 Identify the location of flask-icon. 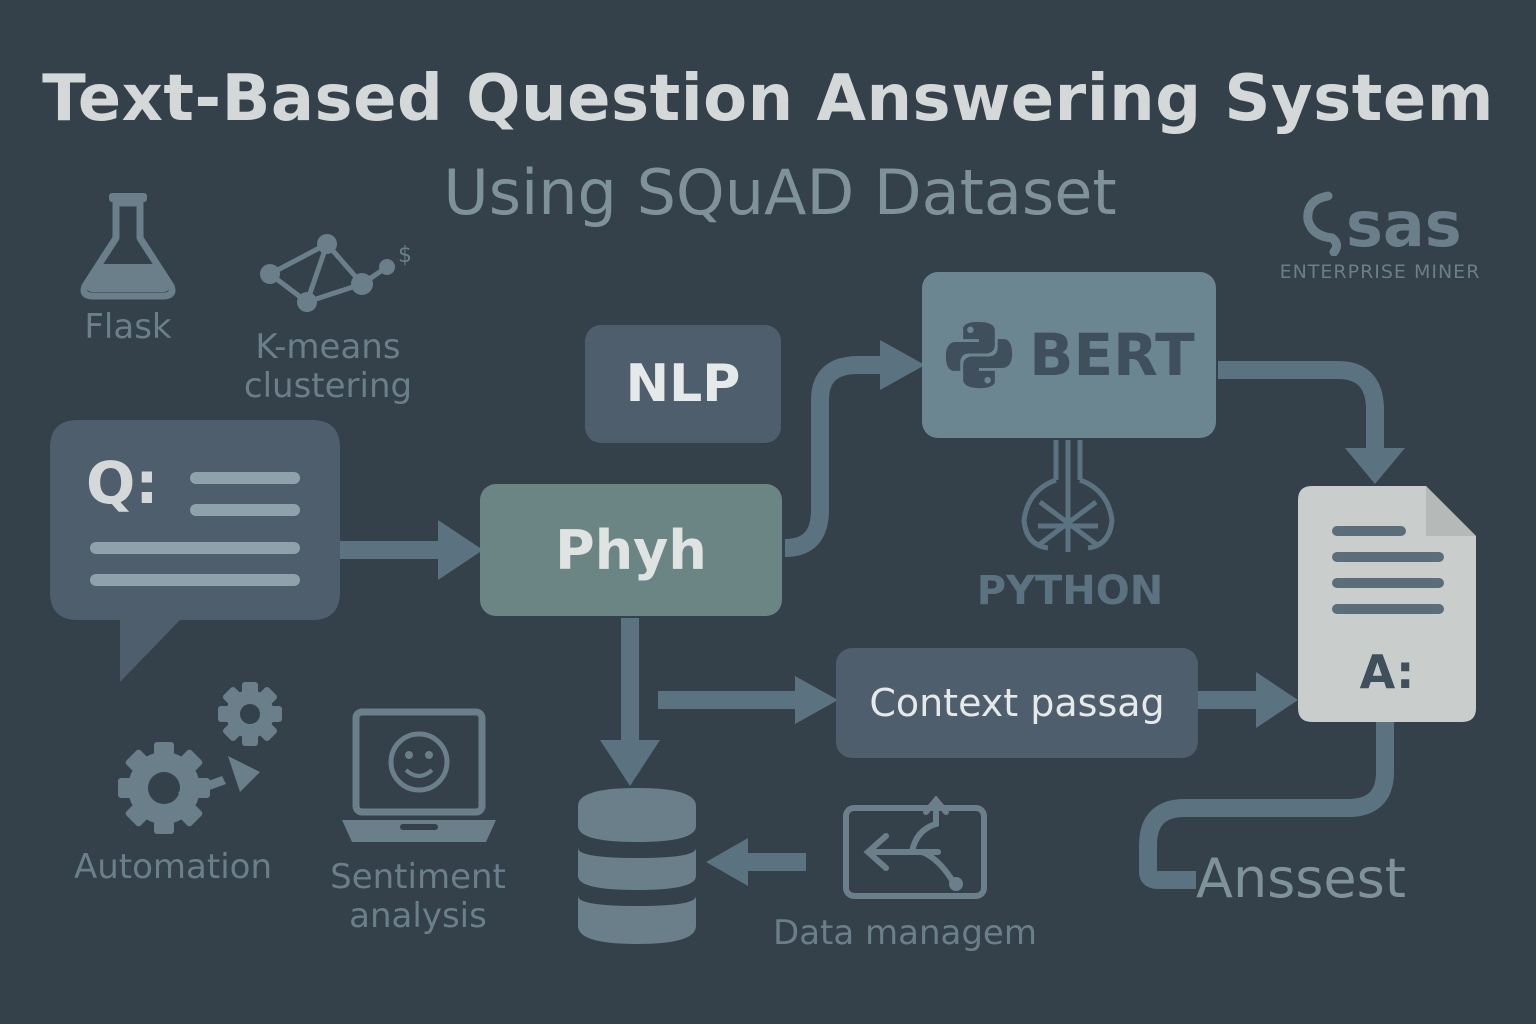
(128, 246).